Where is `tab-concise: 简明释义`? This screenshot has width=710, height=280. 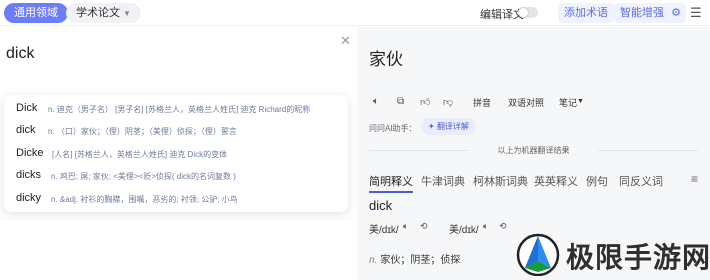 tab-concise: 简明释义 is located at coordinates (391, 183).